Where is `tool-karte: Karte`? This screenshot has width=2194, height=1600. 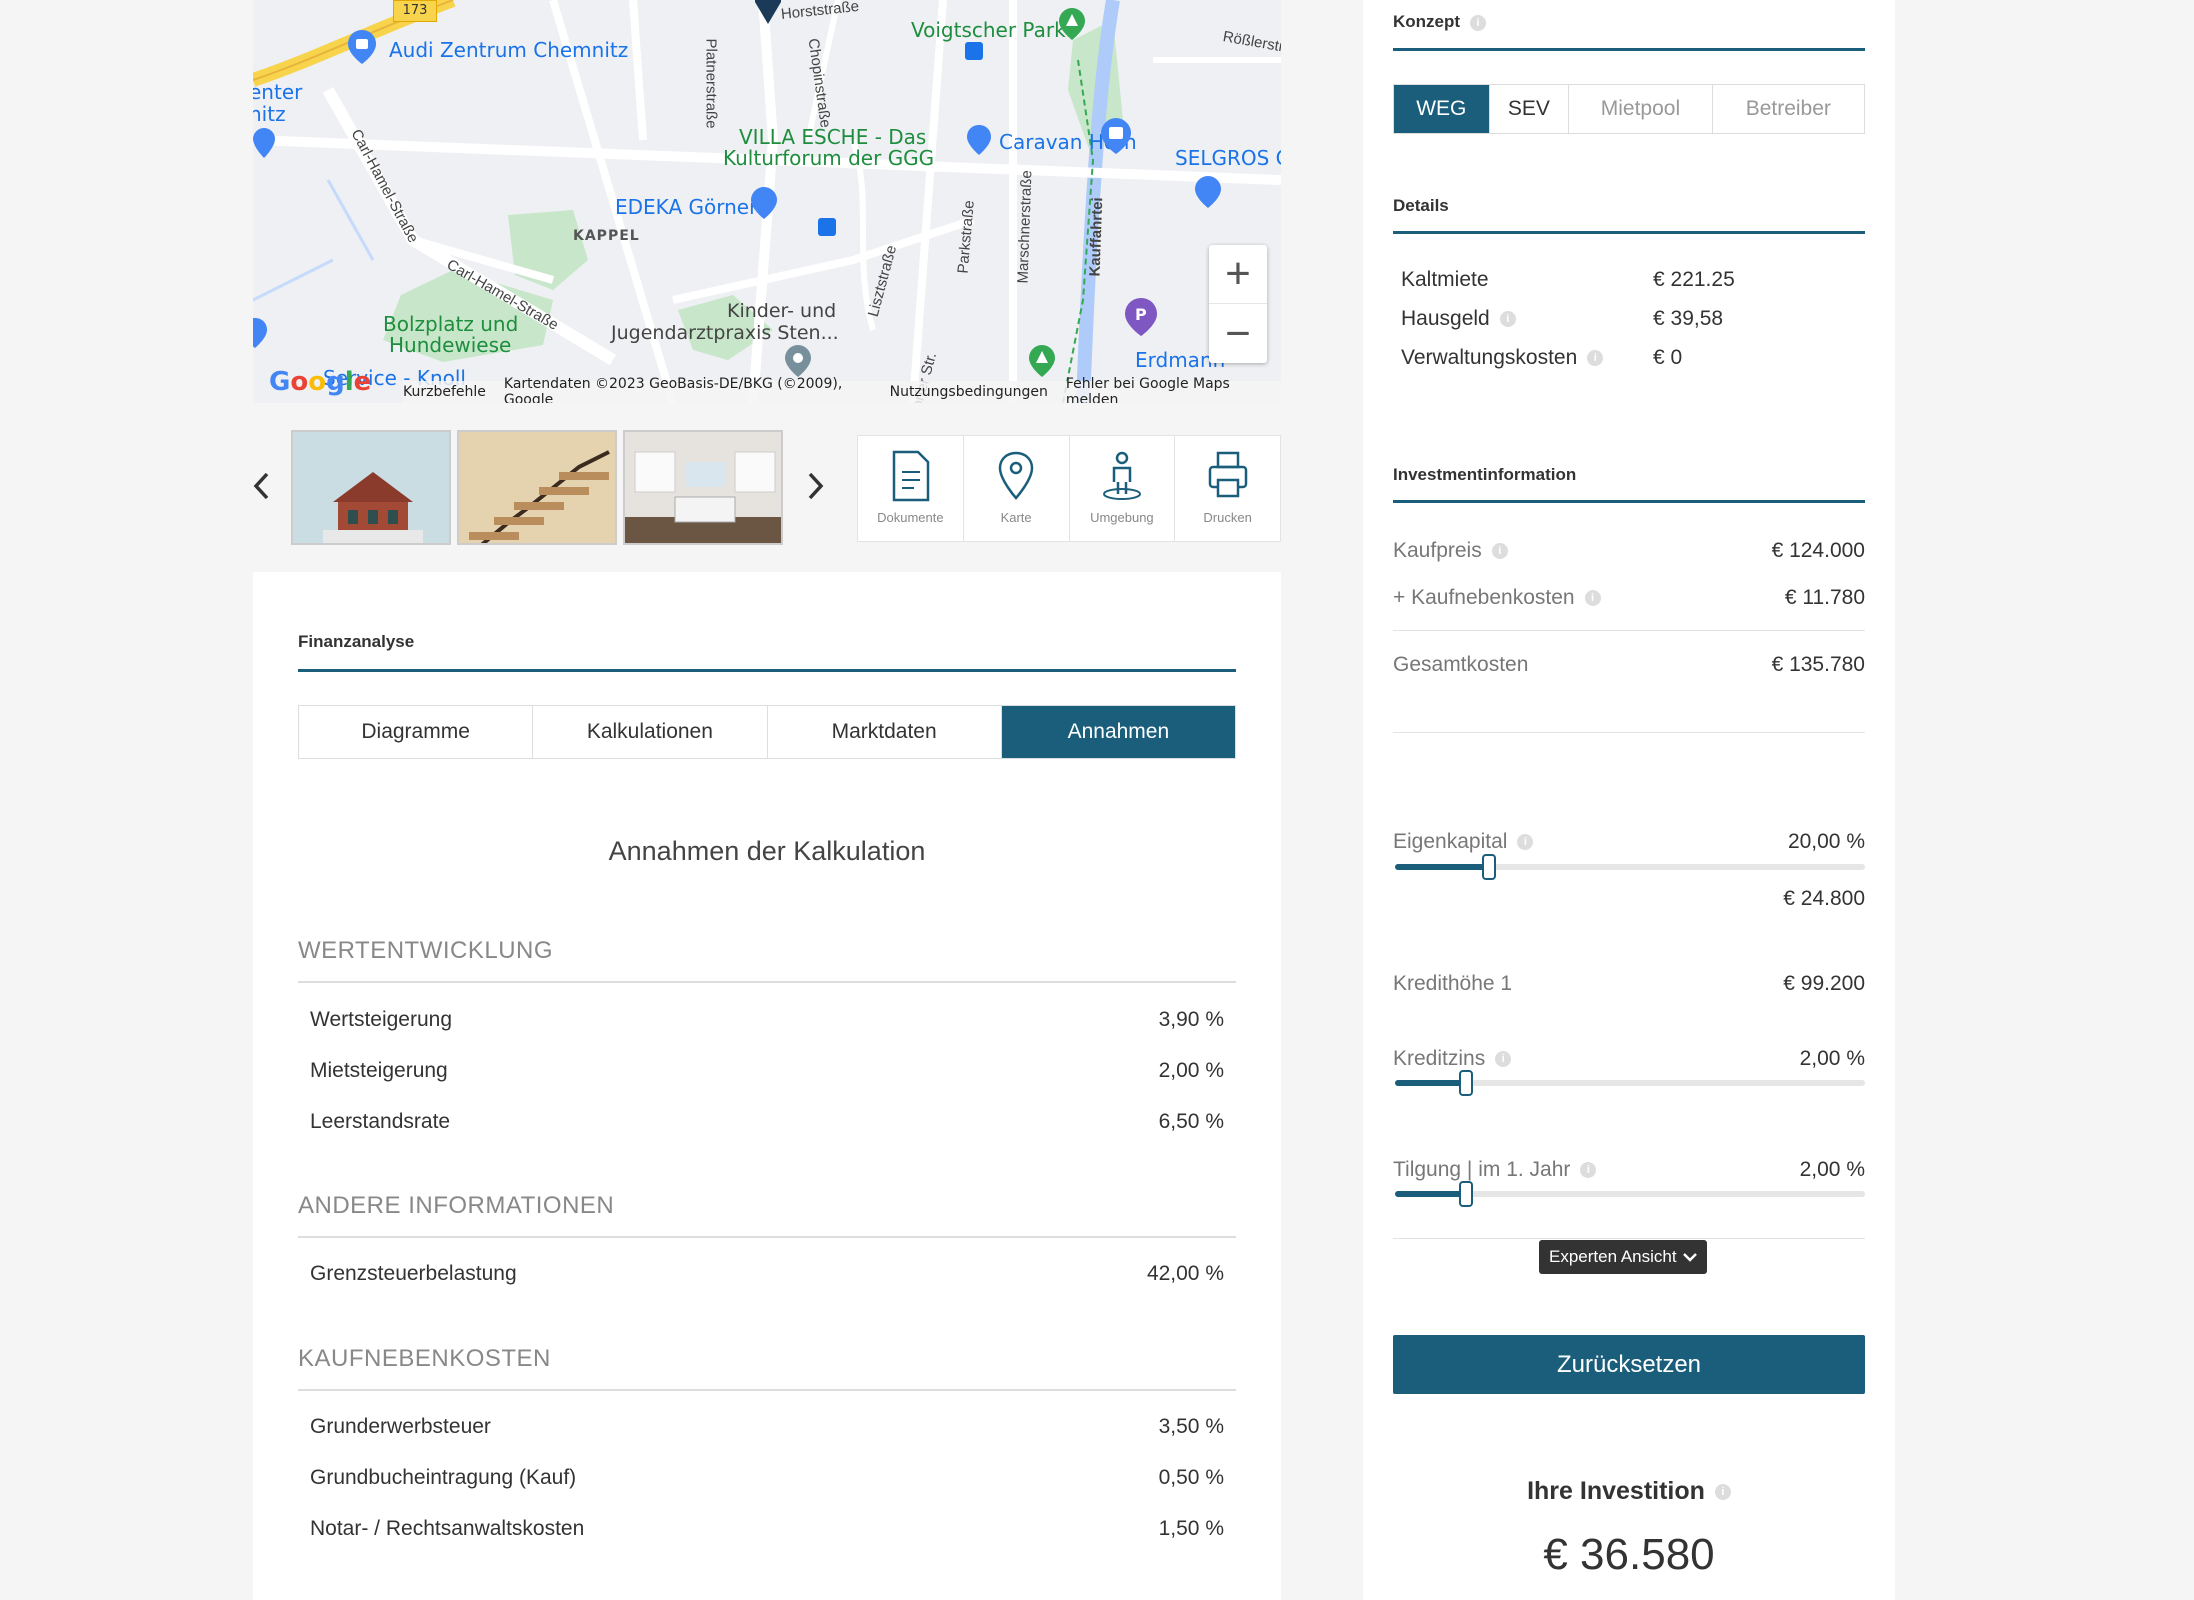
tool-karte: Karte is located at coordinates (1017, 488).